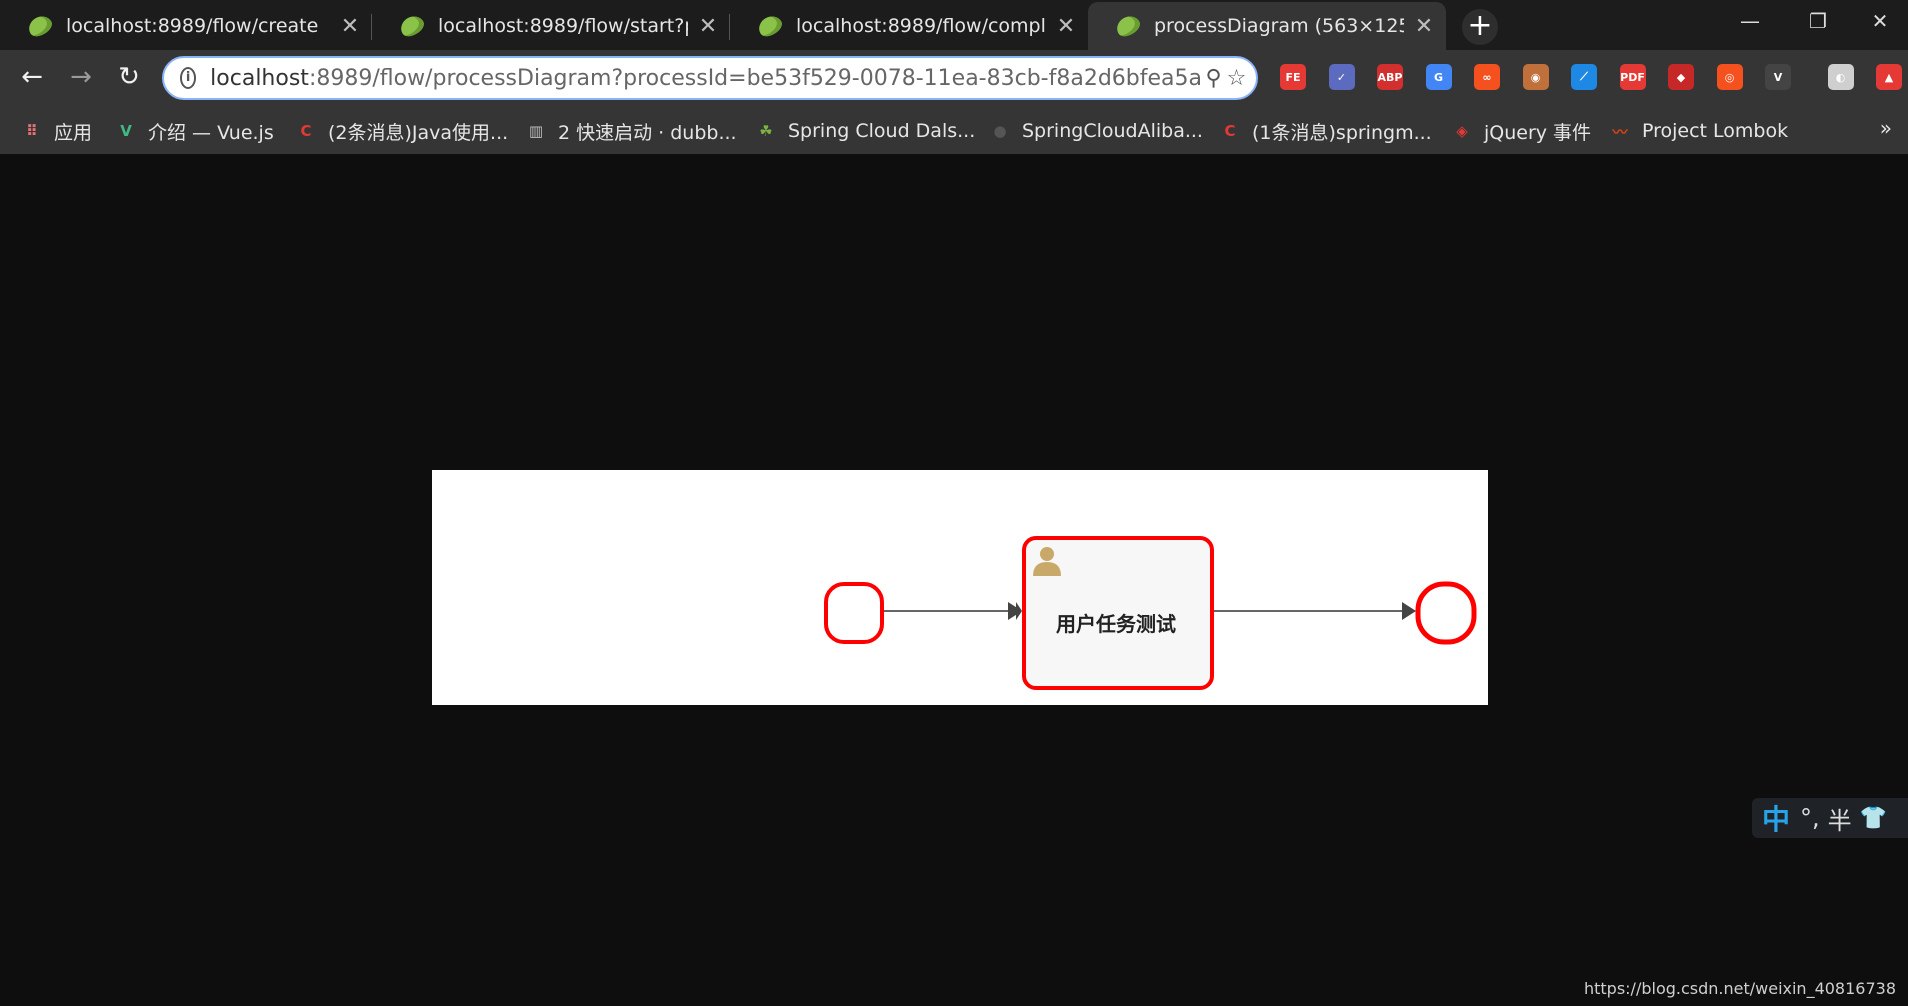 Image resolution: width=1908 pixels, height=1006 pixels. What do you see at coordinates (1213, 78) in the screenshot?
I see `zoom-icon: ⚲` at bounding box center [1213, 78].